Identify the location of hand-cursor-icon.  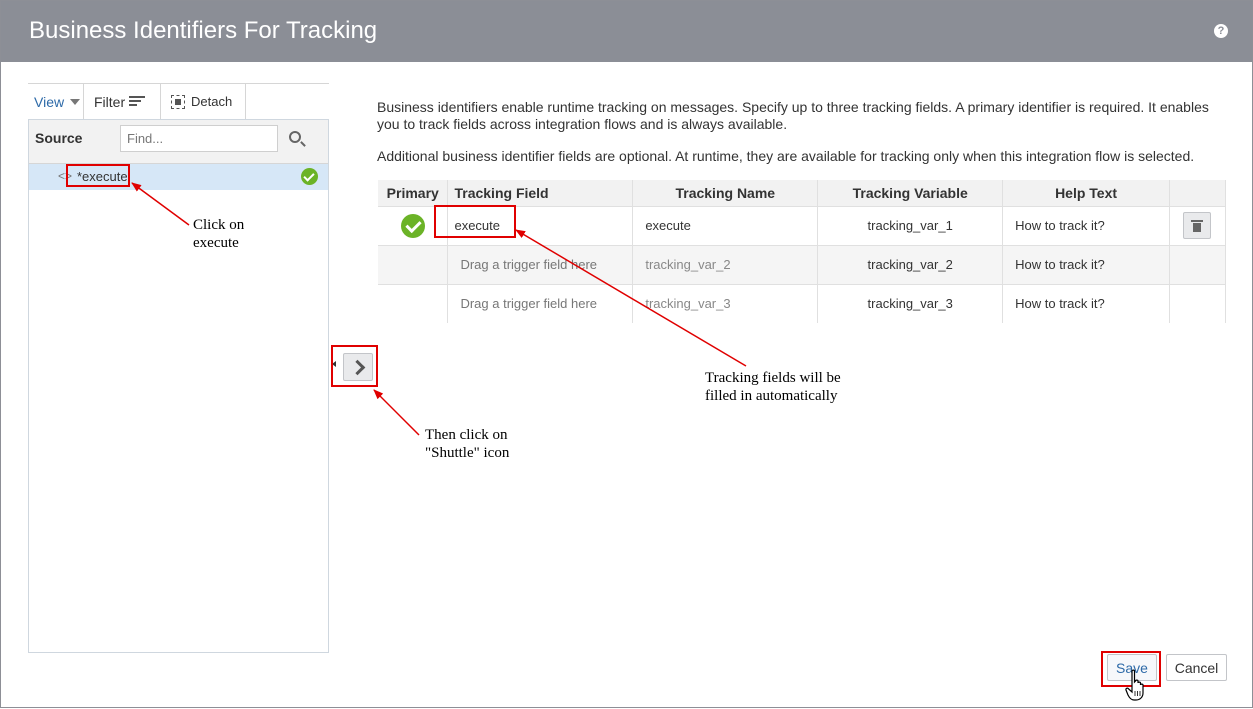
(1134, 685).